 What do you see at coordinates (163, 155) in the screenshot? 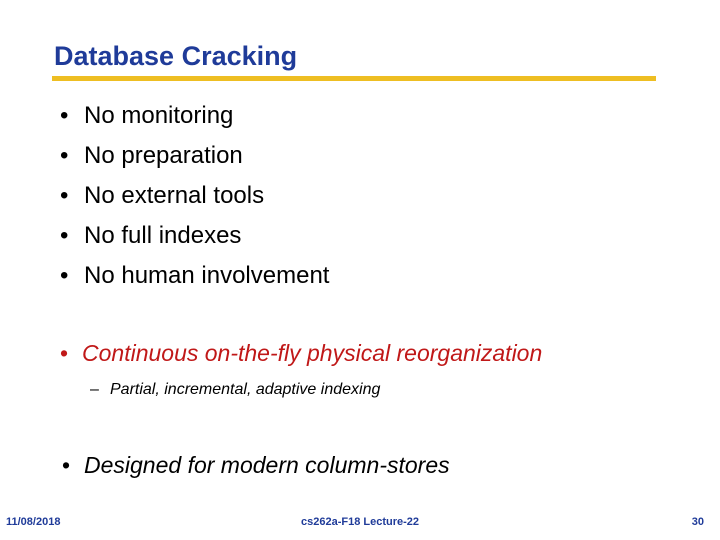
I see `list-item-label: No preparation` at bounding box center [163, 155].